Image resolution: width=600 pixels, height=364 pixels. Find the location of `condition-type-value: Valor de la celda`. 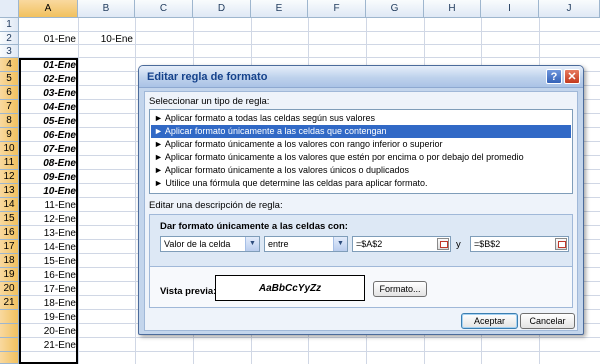

condition-type-value: Valor de la celda is located at coordinates (197, 244).